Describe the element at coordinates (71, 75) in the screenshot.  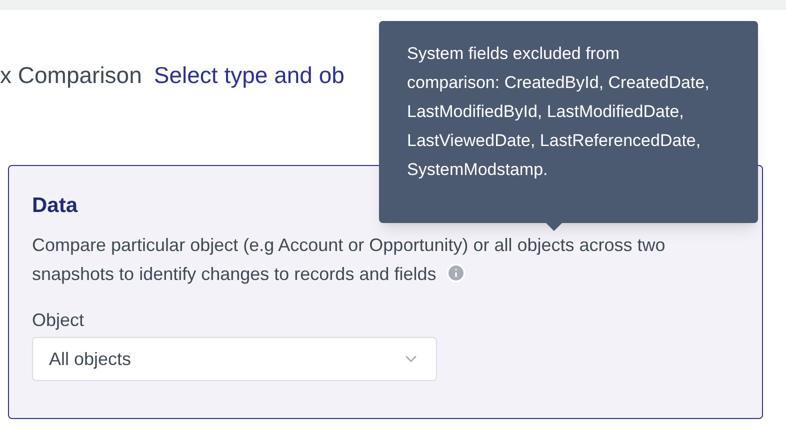
I see `page-title: x Comparison` at that location.